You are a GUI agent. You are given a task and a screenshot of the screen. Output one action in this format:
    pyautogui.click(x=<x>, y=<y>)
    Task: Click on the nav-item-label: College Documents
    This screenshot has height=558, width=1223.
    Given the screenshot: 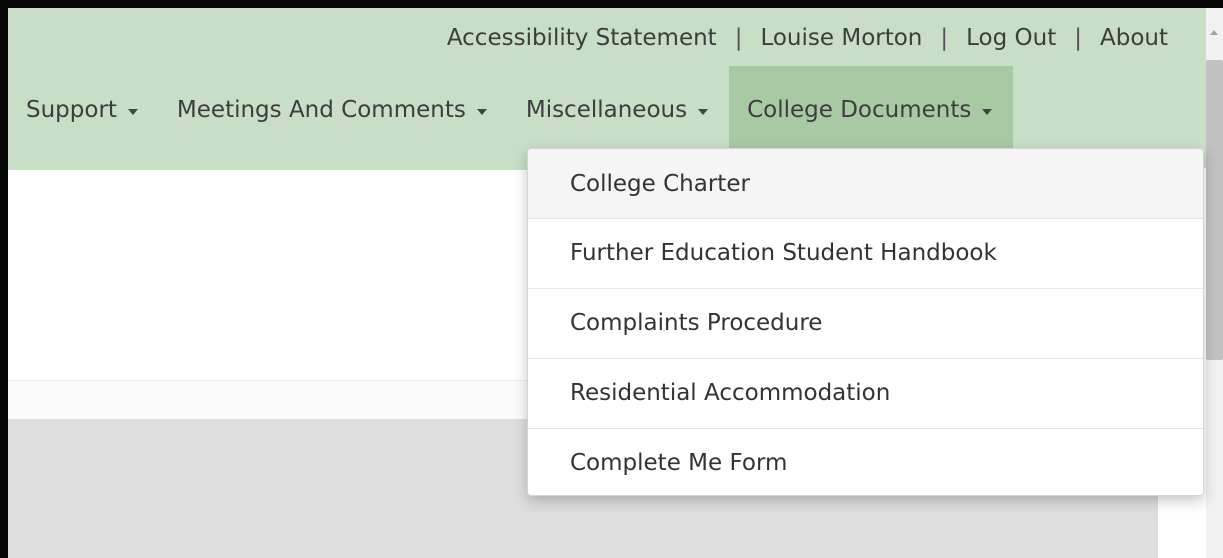 What is the action you would take?
    pyautogui.click(x=859, y=110)
    